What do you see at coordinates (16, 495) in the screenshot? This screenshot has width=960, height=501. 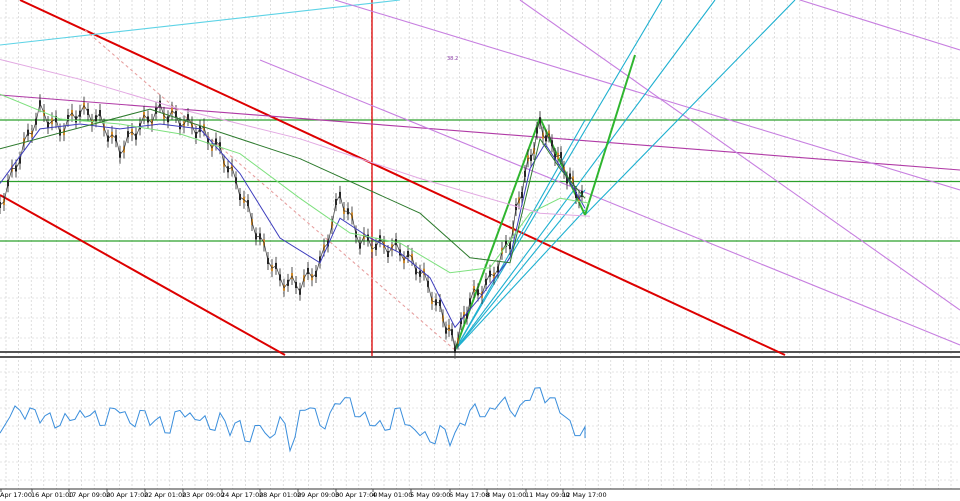 I see `x-tick-label: Apr 17:00` at bounding box center [16, 495].